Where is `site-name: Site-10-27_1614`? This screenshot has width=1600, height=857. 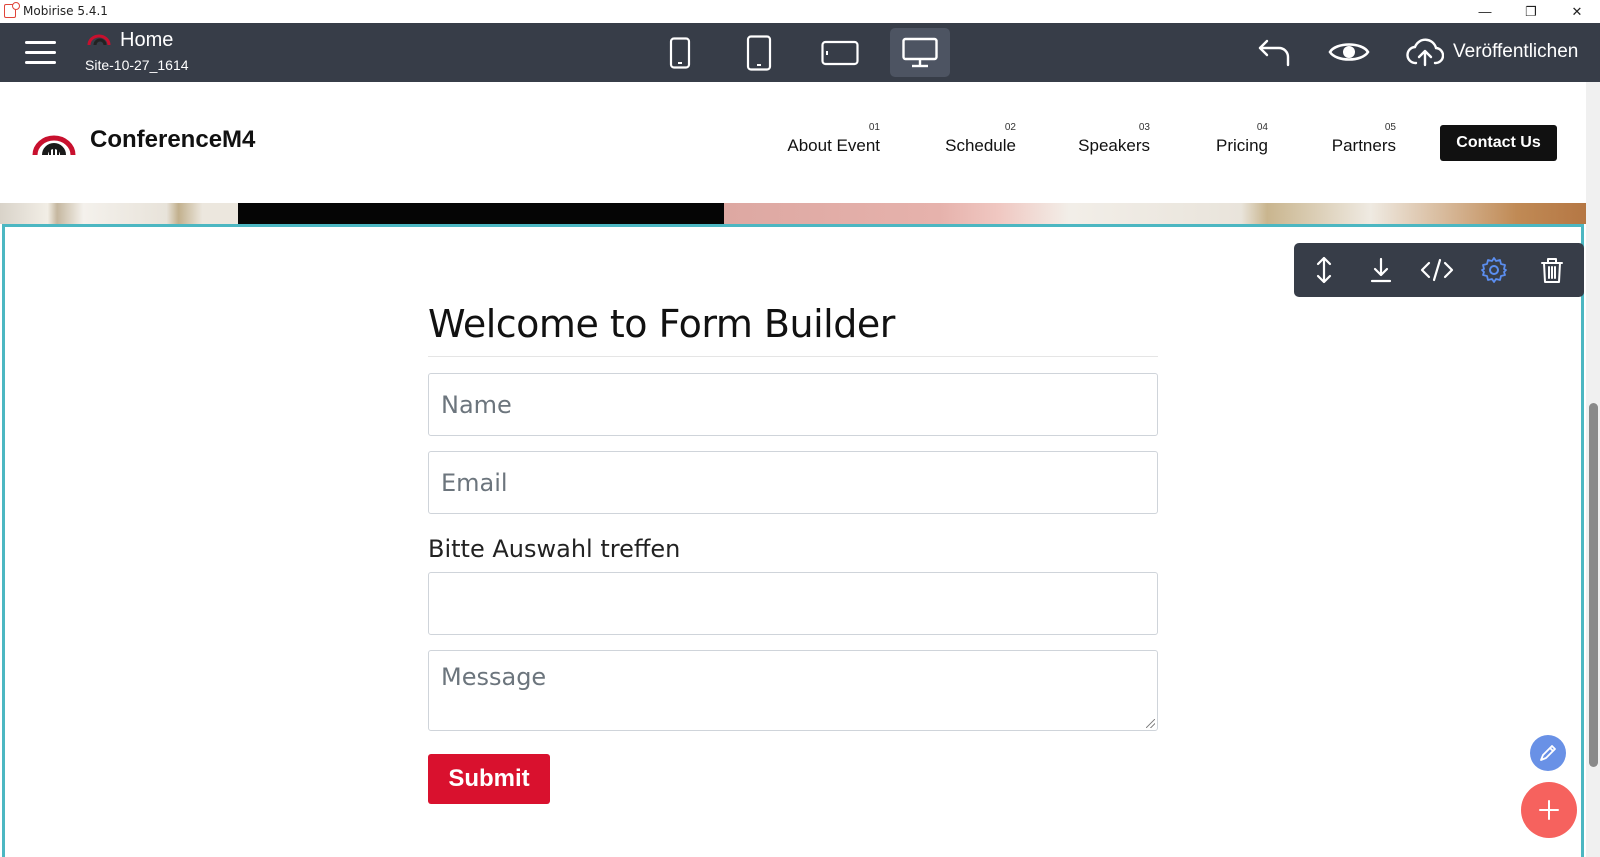
site-name: Site-10-27_1614 is located at coordinates (137, 65).